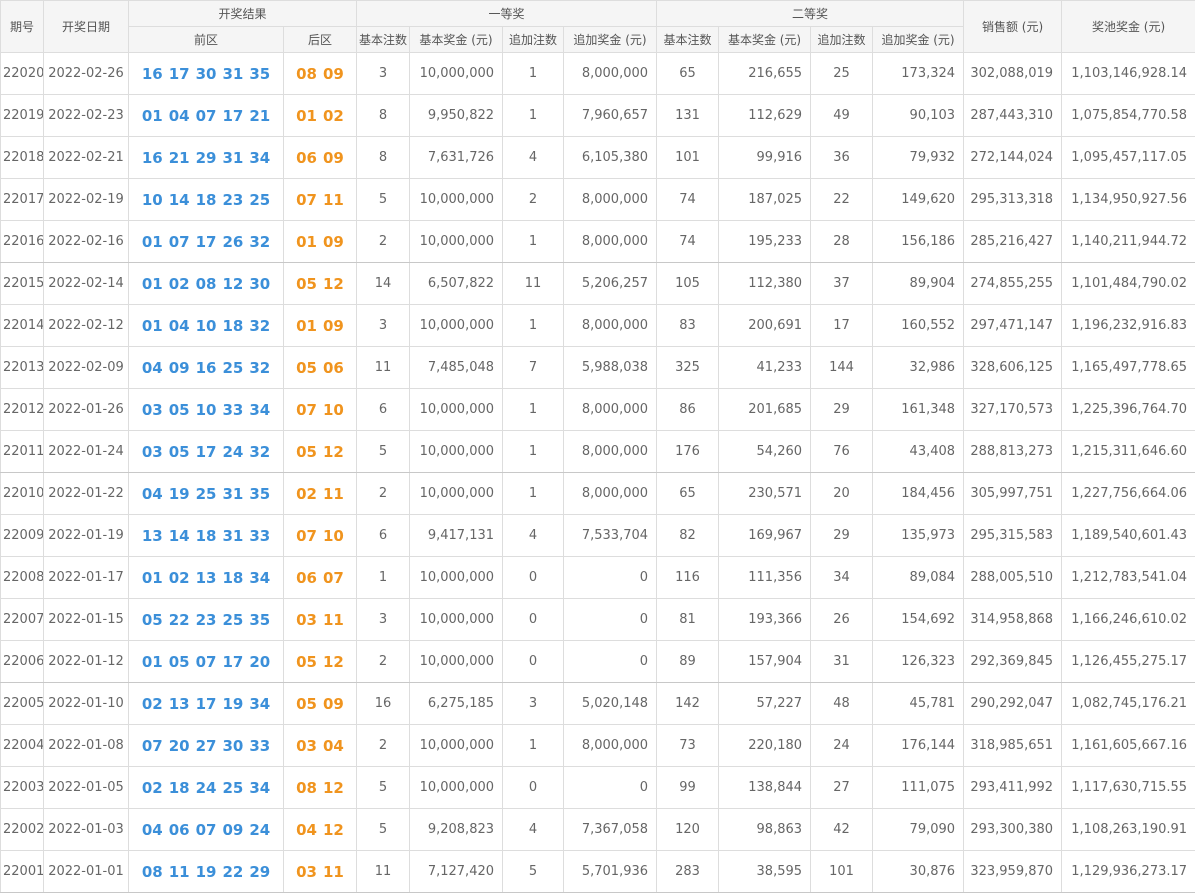 Image resolution: width=1195 pixels, height=893 pixels. Describe the element at coordinates (1013, 326) in the screenshot. I see `sales-cell: 297,471,147` at that location.